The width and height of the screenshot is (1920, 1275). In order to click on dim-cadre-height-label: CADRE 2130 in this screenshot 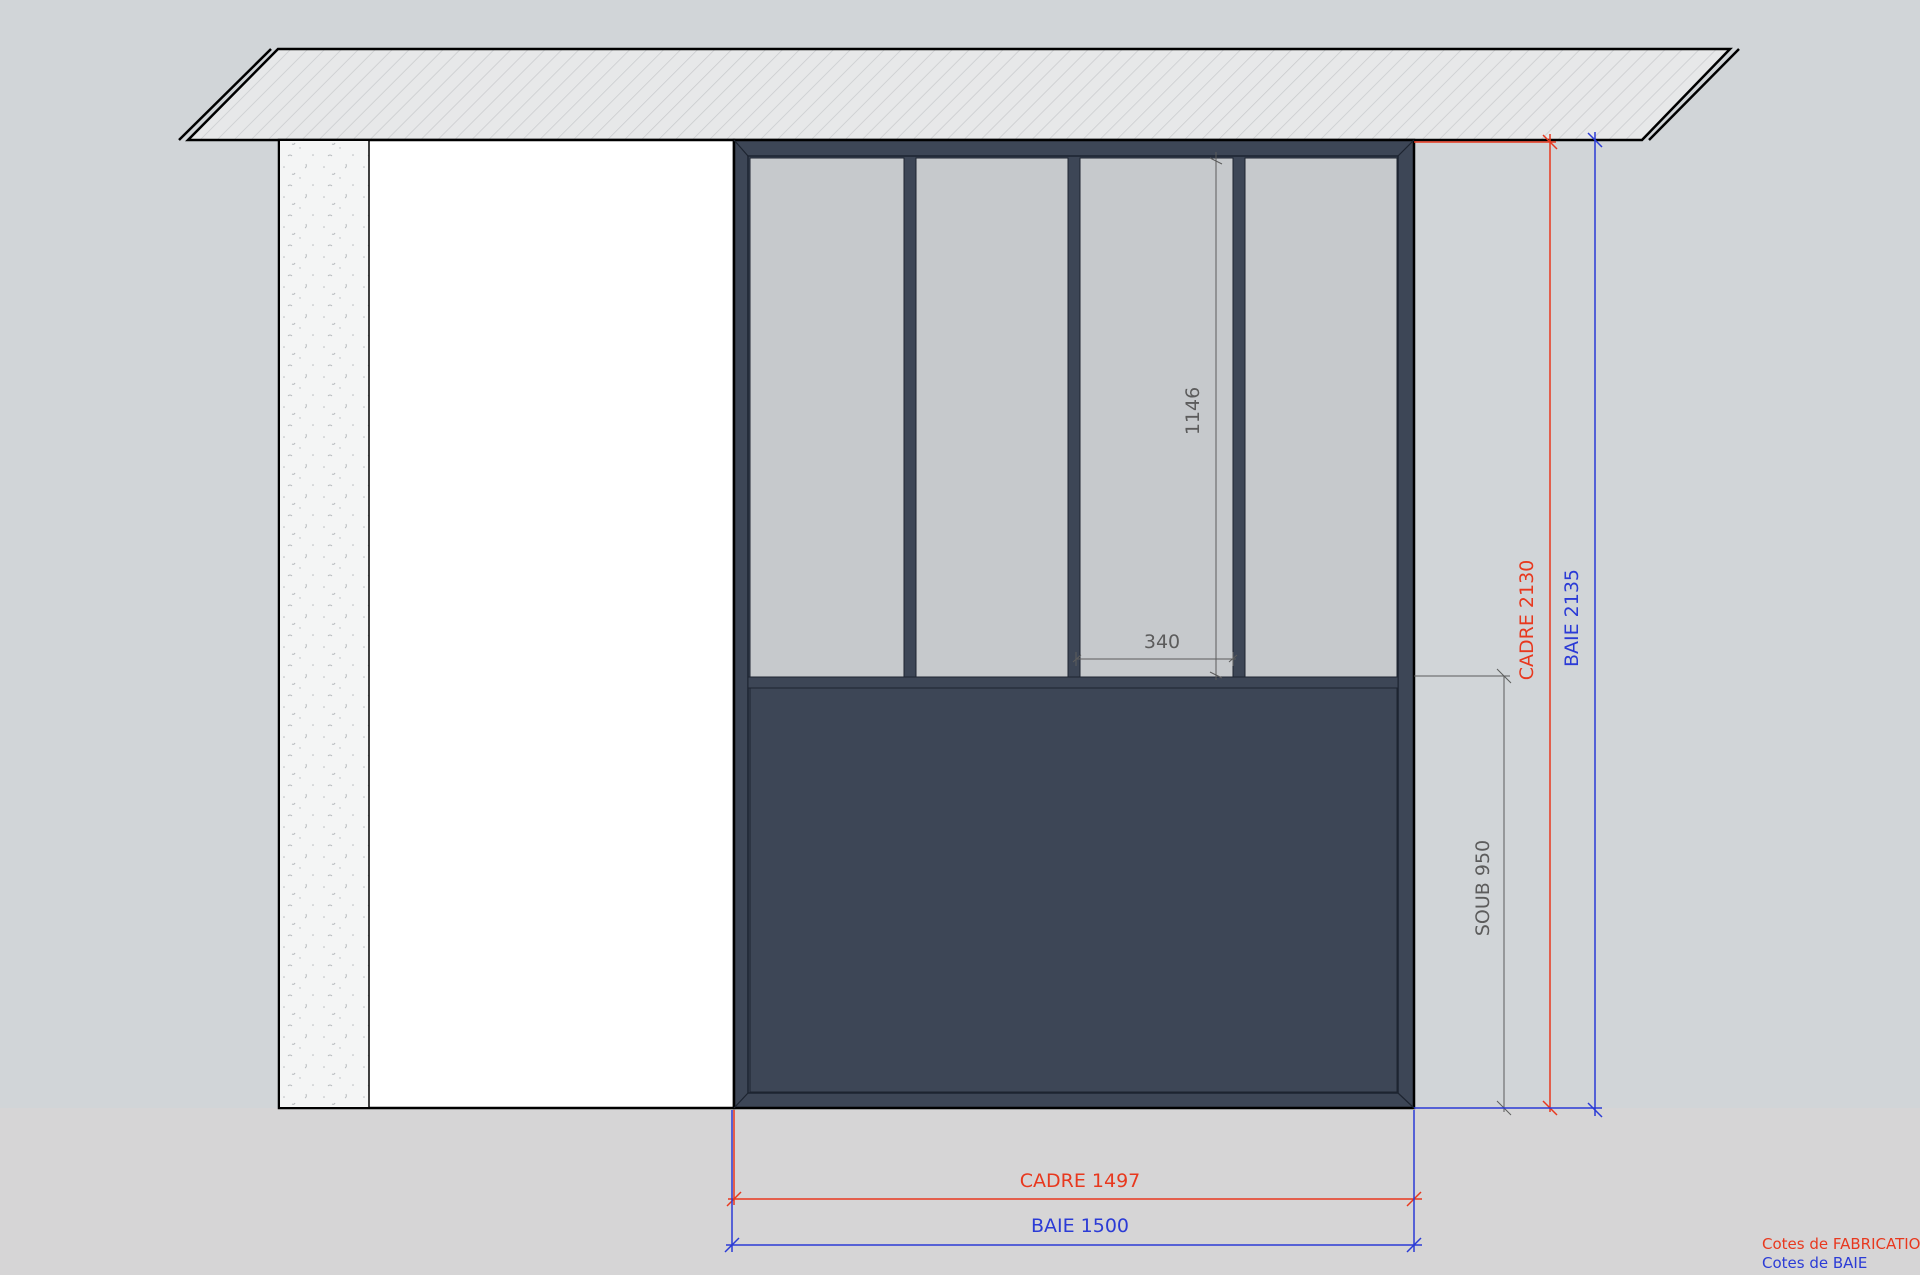, I will do `click(1527, 620)`.